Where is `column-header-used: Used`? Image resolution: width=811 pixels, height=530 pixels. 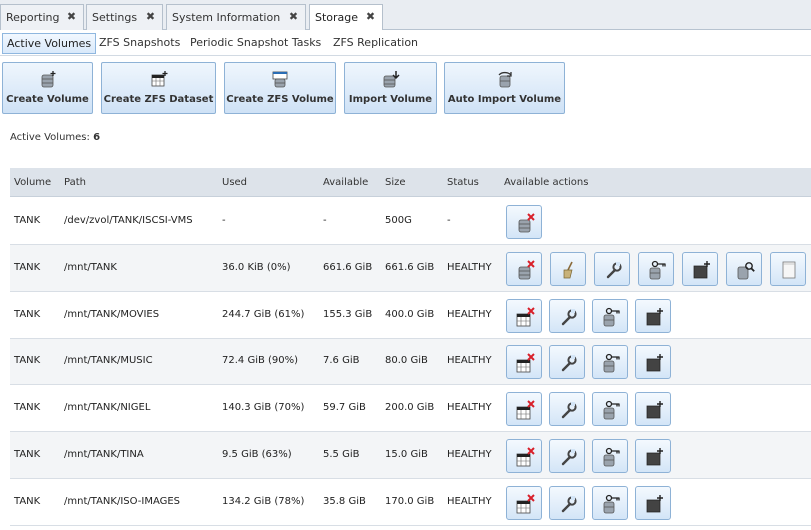
column-header-used: Used is located at coordinates (234, 182).